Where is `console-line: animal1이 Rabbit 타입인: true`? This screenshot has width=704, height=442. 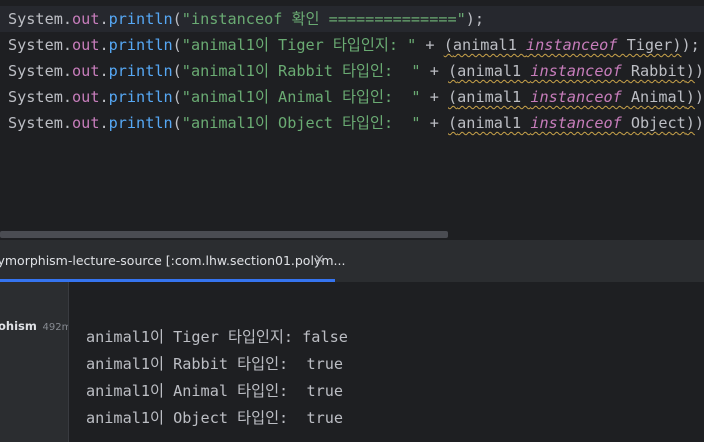
console-line: animal1이 Rabbit 타입인: true is located at coordinates (215, 364).